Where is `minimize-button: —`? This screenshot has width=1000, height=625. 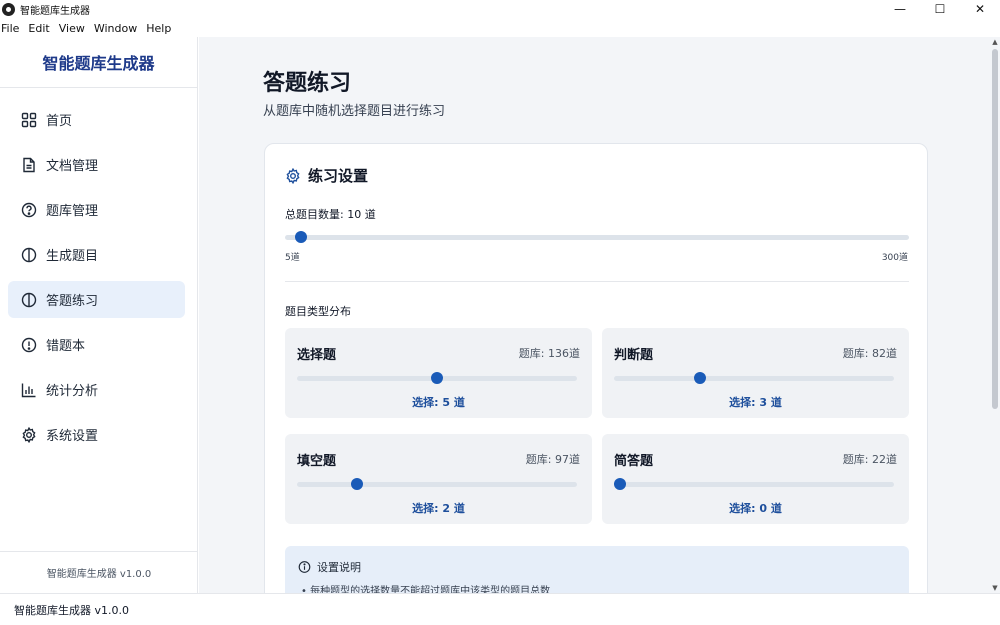 minimize-button: — is located at coordinates (900, 9).